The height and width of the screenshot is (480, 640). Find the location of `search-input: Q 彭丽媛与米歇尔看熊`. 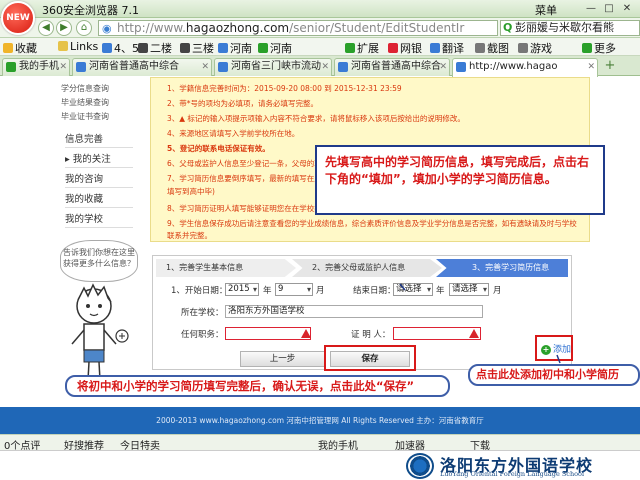

search-input: Q 彭丽媛与米歇尔看熊 is located at coordinates (570, 28).